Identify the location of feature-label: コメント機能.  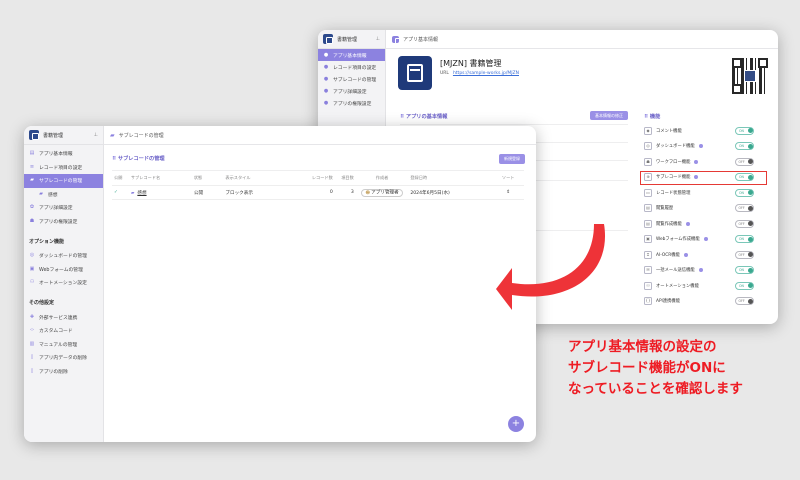
(669, 131).